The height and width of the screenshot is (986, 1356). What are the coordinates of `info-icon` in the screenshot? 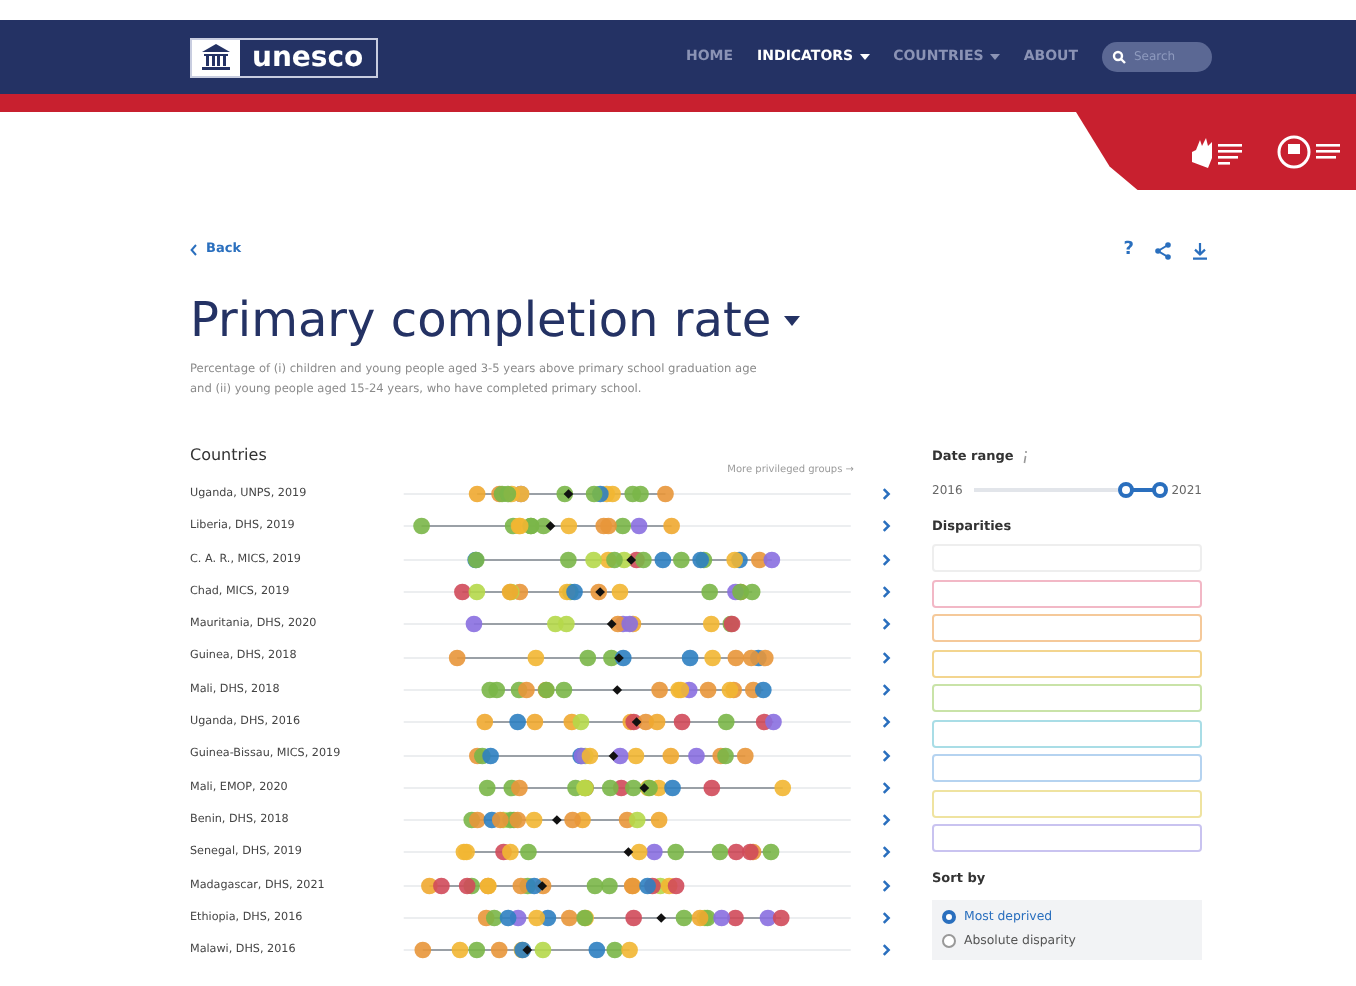 It's located at (1024, 457).